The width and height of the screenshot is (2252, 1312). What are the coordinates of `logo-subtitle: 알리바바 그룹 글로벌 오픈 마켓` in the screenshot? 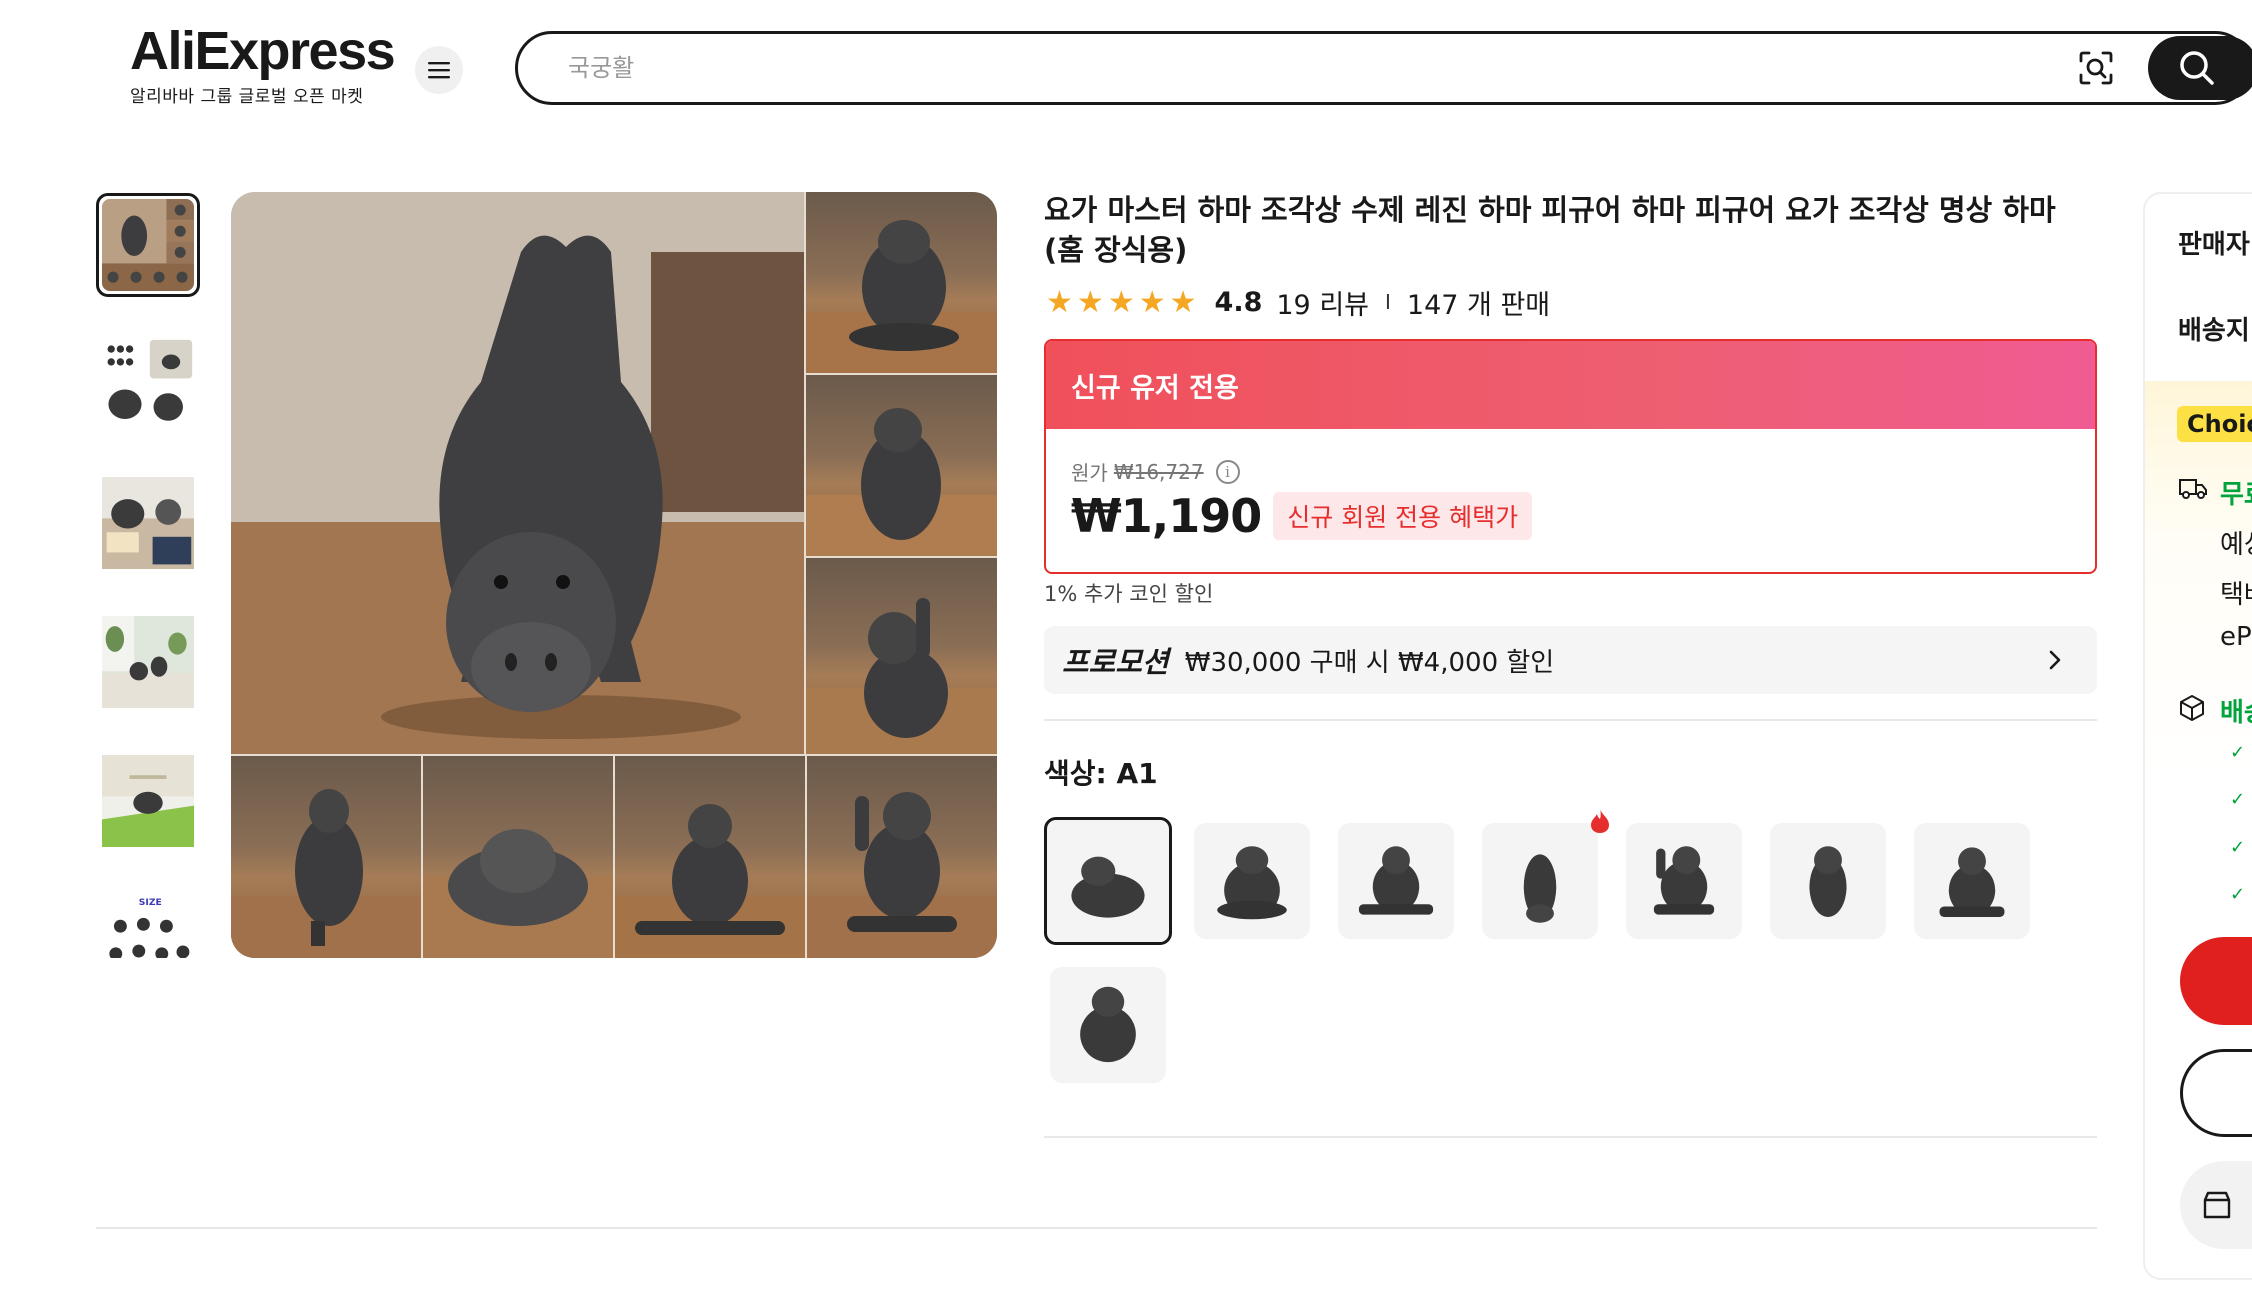 It's located at (247, 97).